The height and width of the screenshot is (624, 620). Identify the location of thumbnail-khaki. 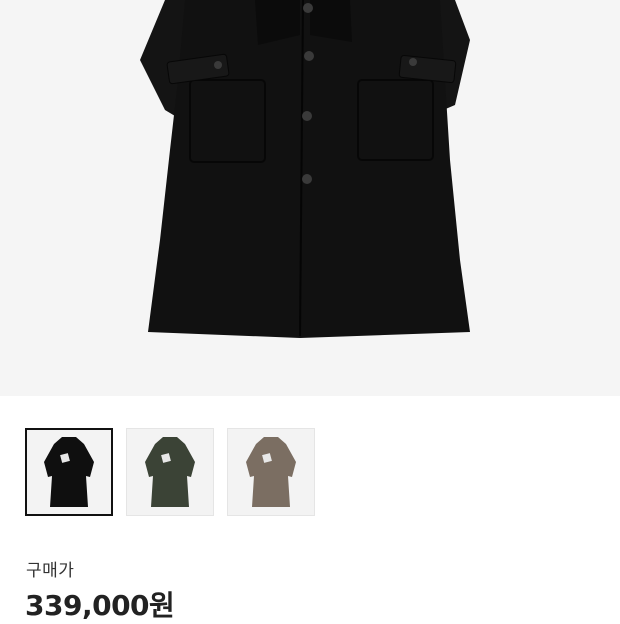
(170, 472).